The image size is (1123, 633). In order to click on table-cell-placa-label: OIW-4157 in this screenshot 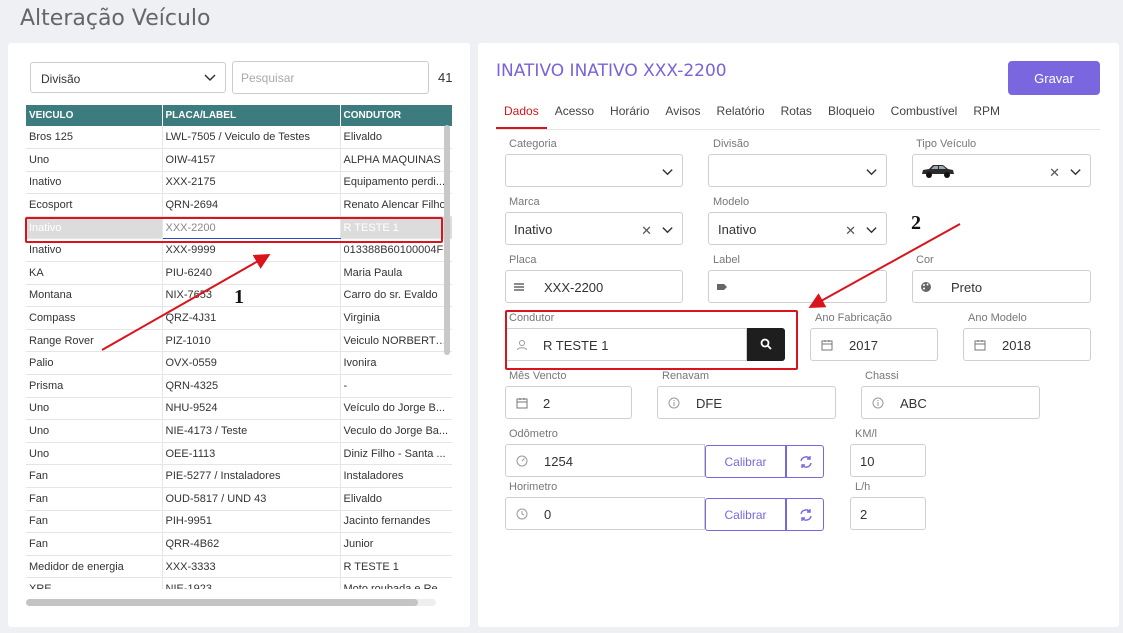, I will do `click(251, 160)`.